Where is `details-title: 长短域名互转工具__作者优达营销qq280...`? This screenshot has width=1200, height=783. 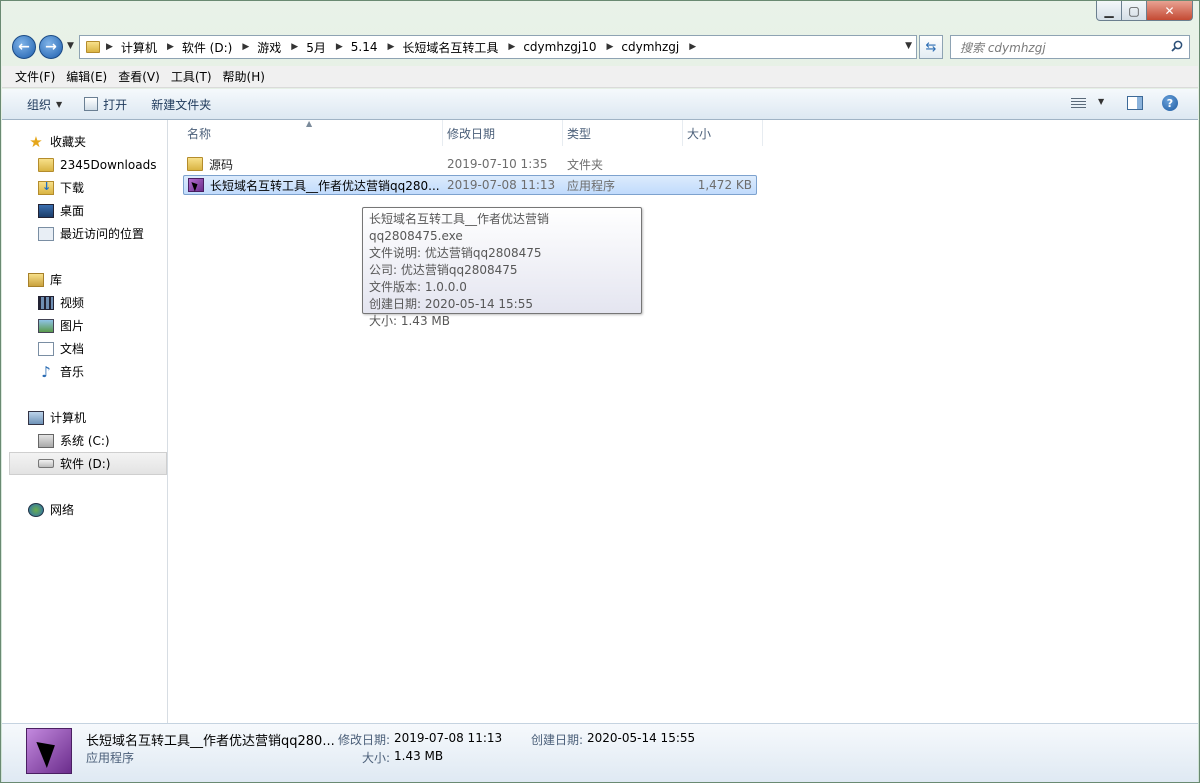
details-title: 长短域名互转工具__作者优达营销qq280... is located at coordinates (210, 741).